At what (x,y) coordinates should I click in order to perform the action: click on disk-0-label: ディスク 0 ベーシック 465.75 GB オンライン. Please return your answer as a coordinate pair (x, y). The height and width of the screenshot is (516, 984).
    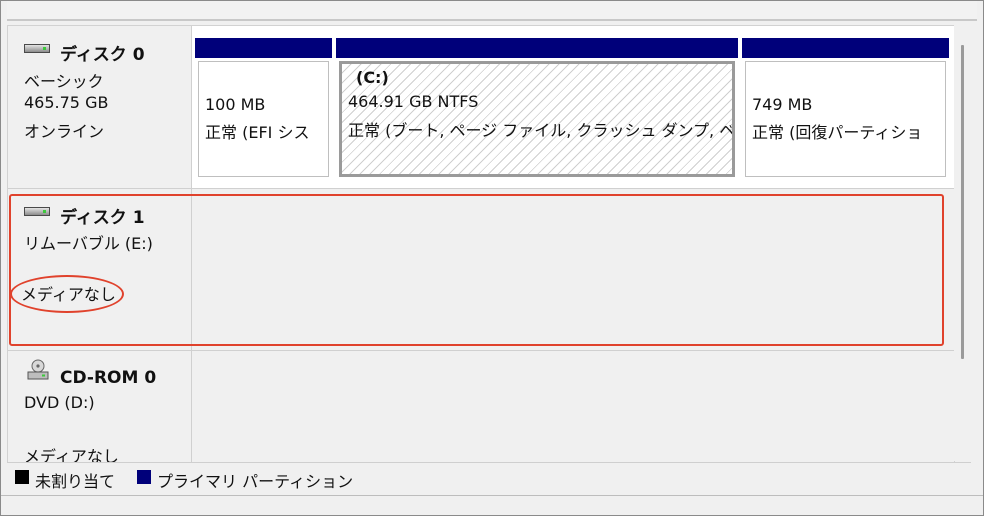
    Looking at the image, I should click on (100, 107).